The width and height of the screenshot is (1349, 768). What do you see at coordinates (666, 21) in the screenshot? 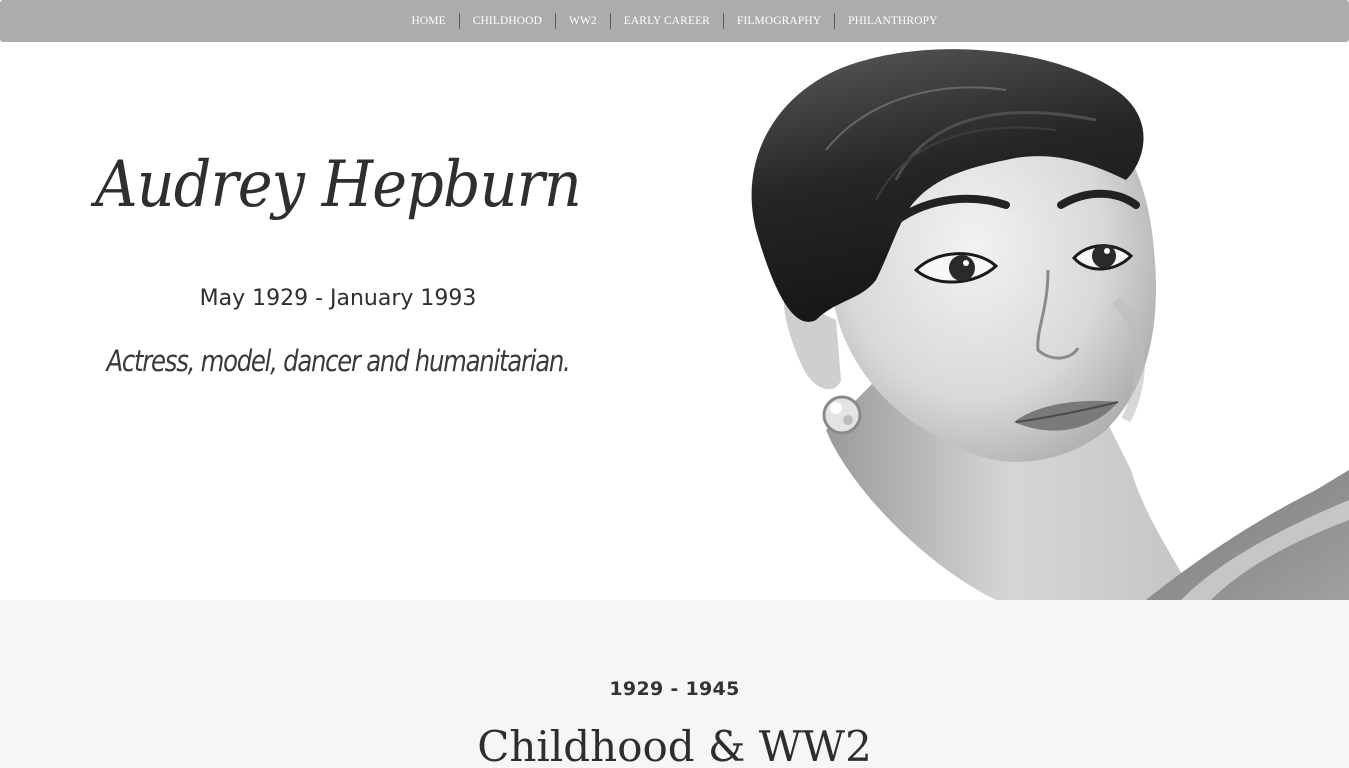
I see `nav-item-early-career: EARLY CAREER` at bounding box center [666, 21].